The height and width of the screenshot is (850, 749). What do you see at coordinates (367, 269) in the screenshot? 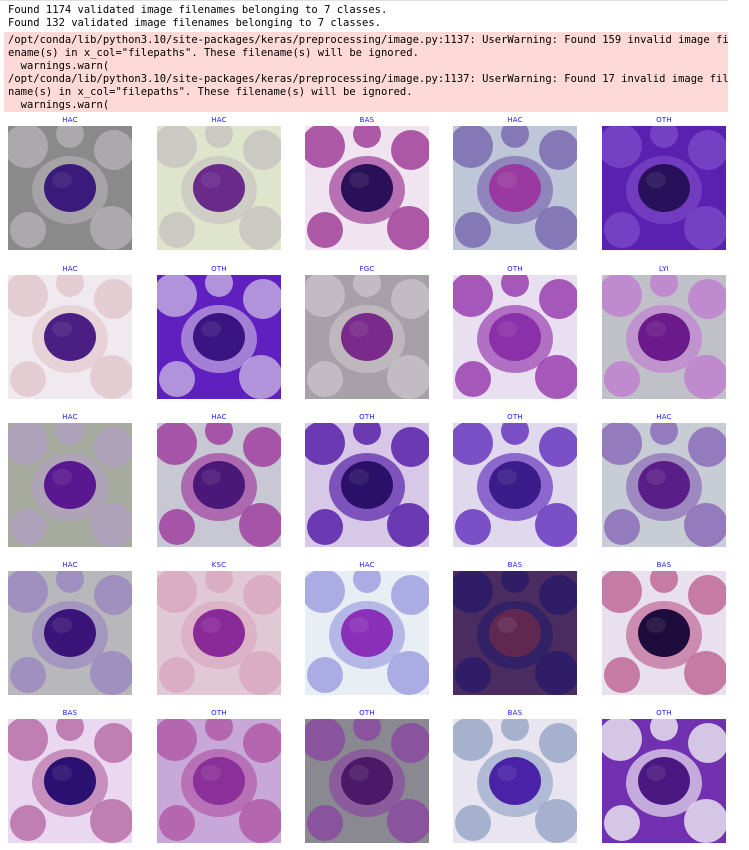
I see `image-class-label: FGC` at bounding box center [367, 269].